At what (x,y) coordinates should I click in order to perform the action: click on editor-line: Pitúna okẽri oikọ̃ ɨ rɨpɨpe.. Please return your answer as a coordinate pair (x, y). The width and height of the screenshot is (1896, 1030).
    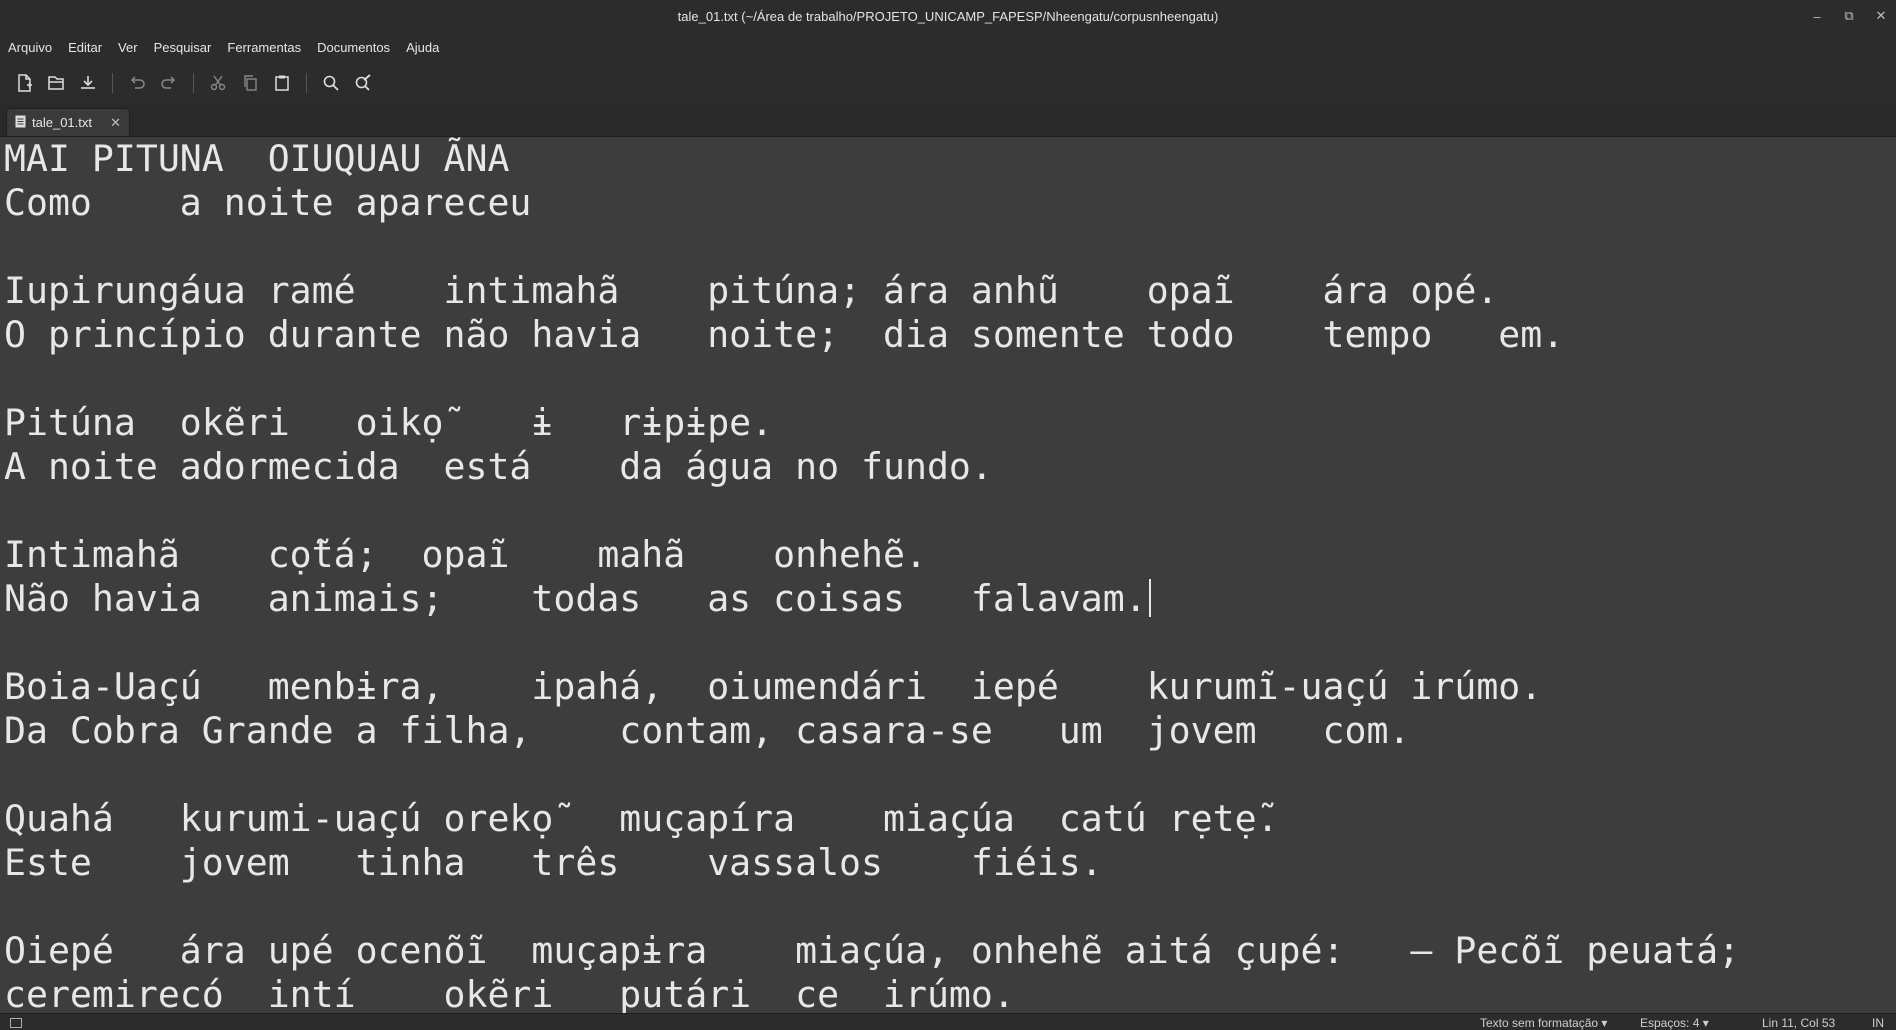
    Looking at the image, I should click on (948, 423).